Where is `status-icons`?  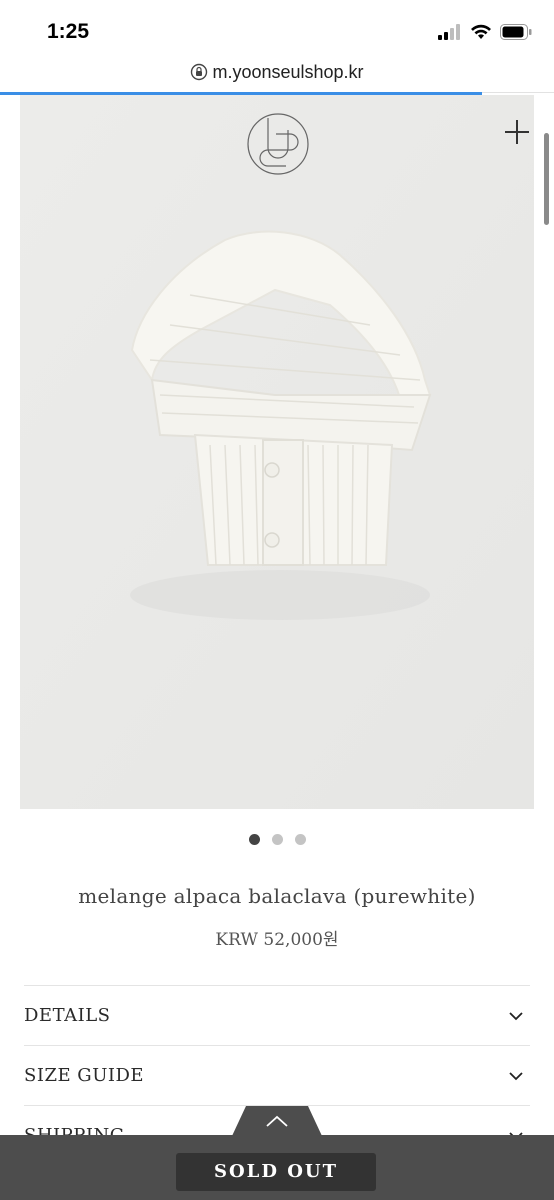 status-icons is located at coordinates (485, 32).